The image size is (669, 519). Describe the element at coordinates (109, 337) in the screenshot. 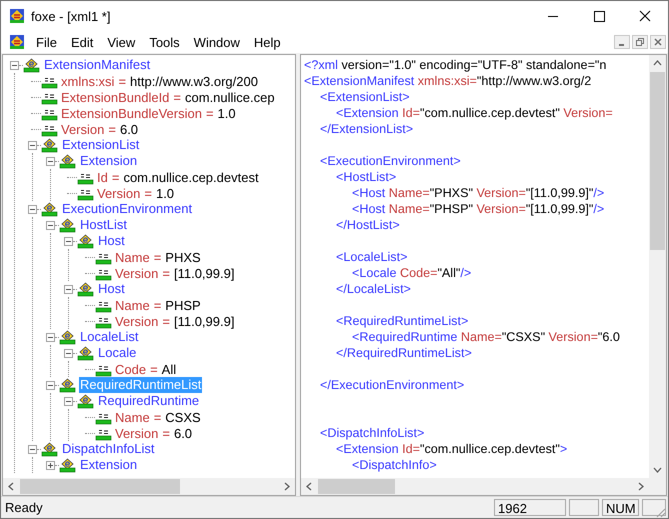

I see `element-node: LocaleList` at that location.